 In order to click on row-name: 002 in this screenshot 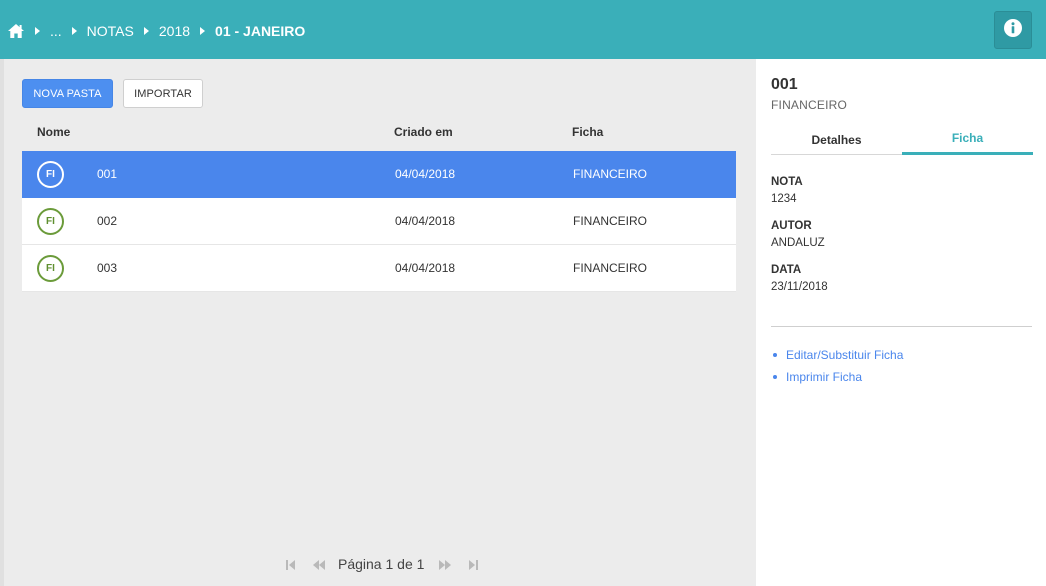, I will do `click(107, 221)`.